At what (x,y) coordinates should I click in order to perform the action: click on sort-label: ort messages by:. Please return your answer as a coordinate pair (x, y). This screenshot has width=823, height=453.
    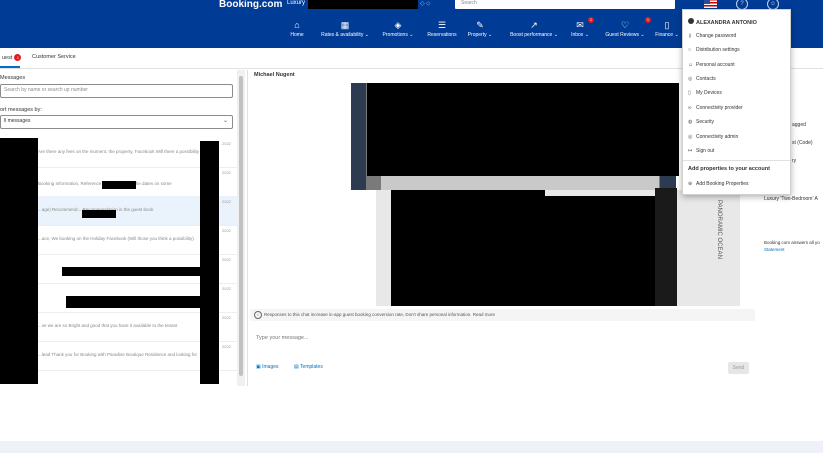
    Looking at the image, I should click on (21, 110).